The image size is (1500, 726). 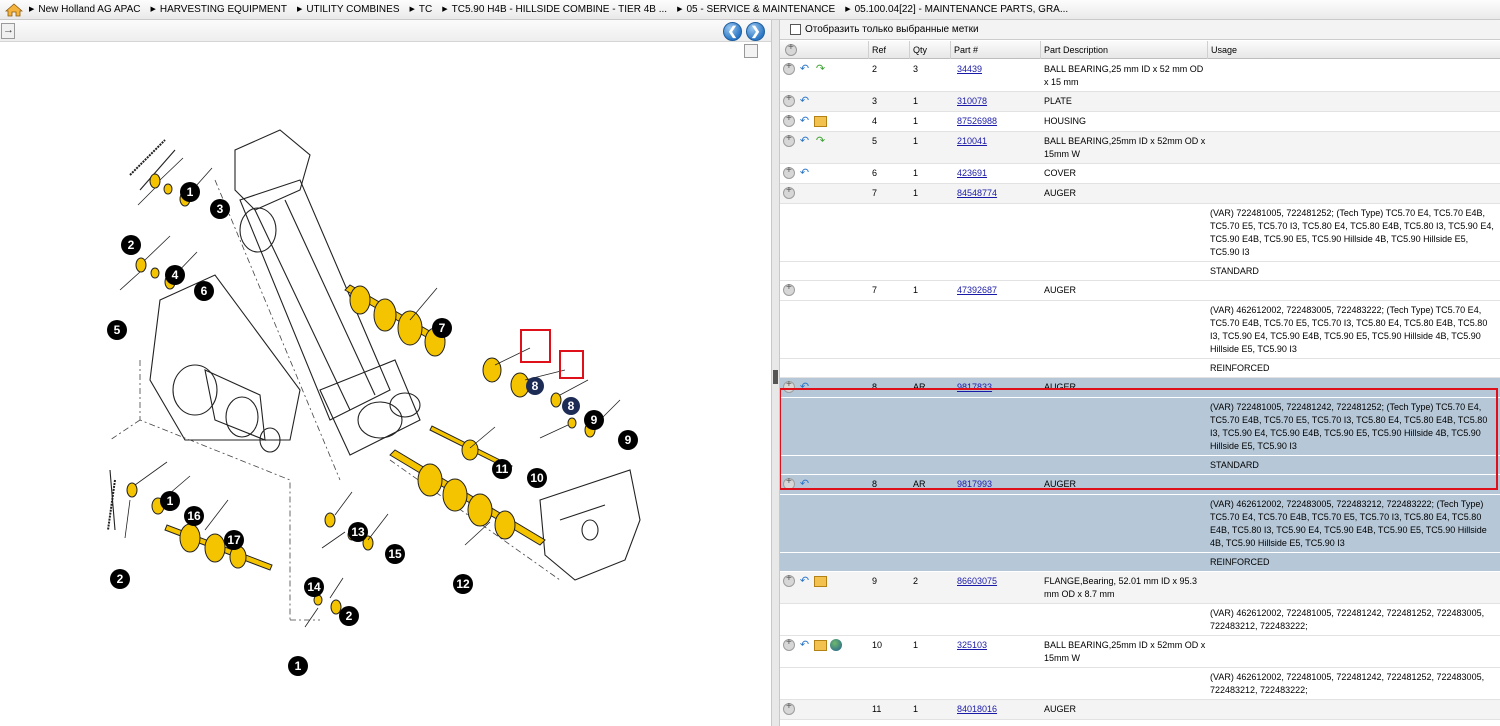 I want to click on column-ref: Ref, so click(x=888, y=50).